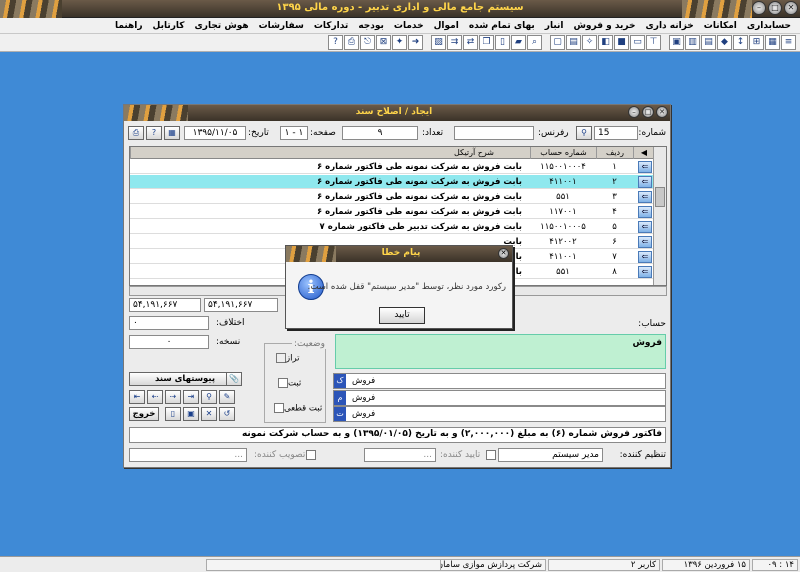 This screenshot has width=800, height=572. Describe the element at coordinates (499, 398) in the screenshot. I see `account-row-2: م فروش` at that location.